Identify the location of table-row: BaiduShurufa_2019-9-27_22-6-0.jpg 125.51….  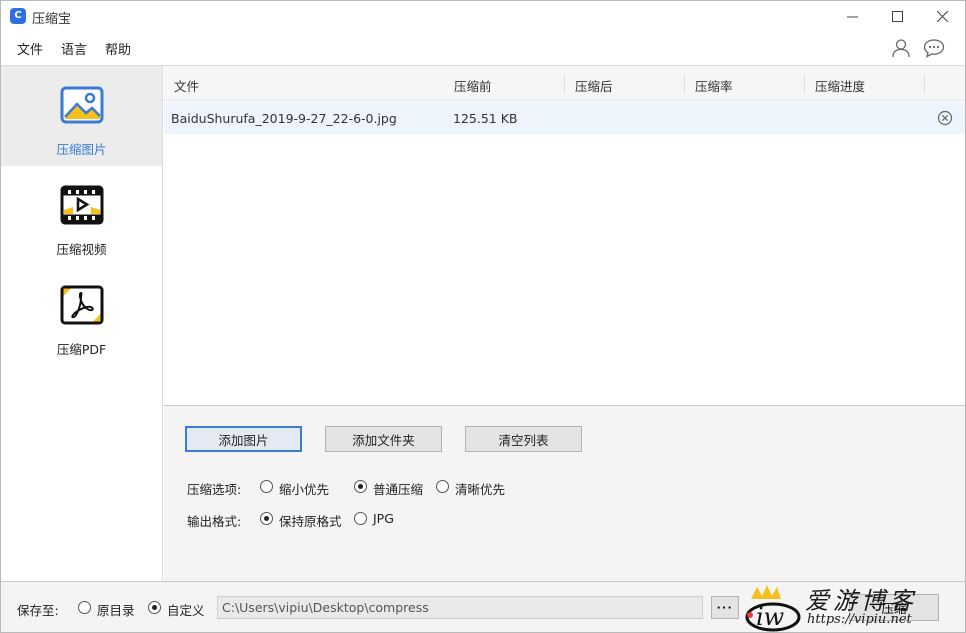
(564, 118).